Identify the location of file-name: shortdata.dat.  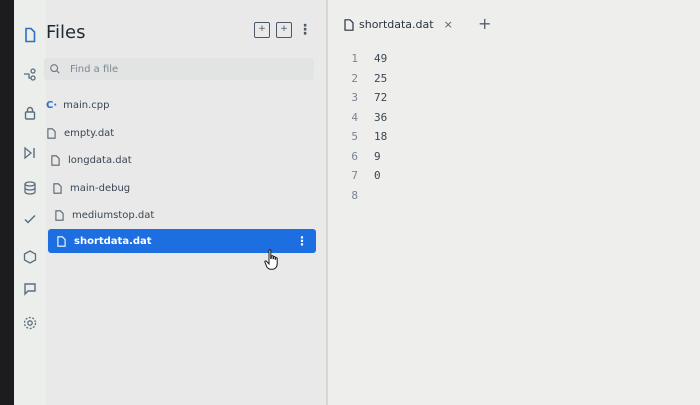
(113, 241).